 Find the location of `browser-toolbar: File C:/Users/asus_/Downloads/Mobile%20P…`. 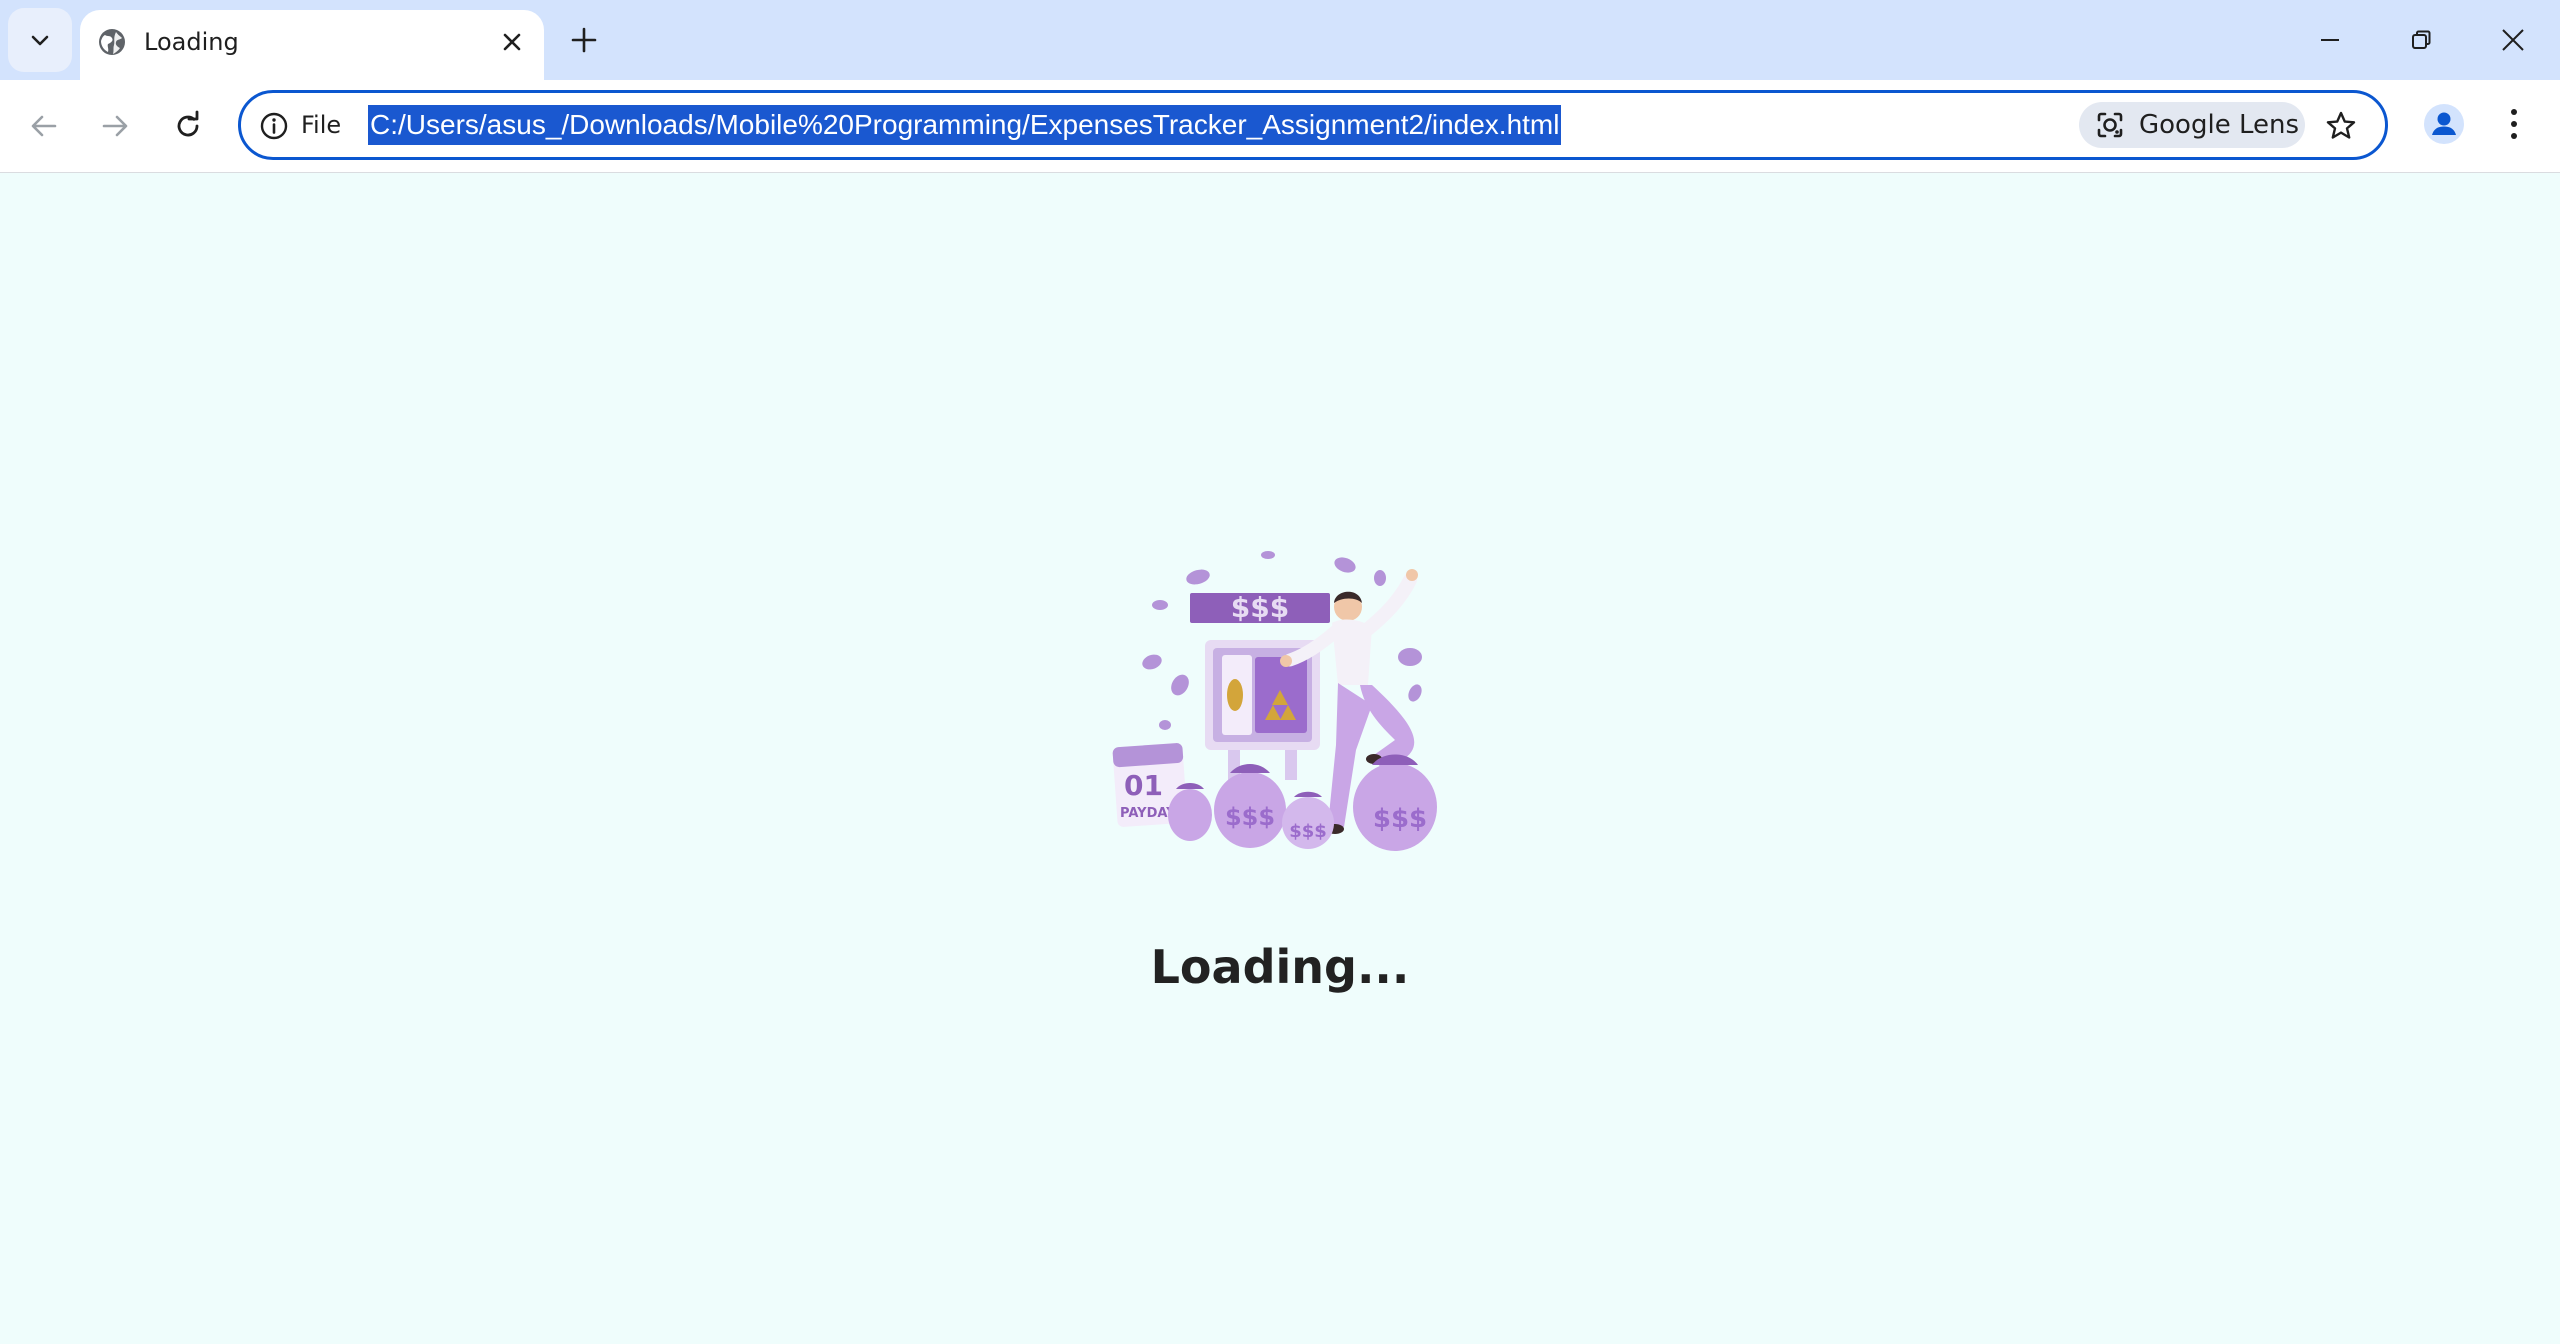

browser-toolbar: File C:/Users/asus_/Downloads/Mobile%20P… is located at coordinates (1280, 126).